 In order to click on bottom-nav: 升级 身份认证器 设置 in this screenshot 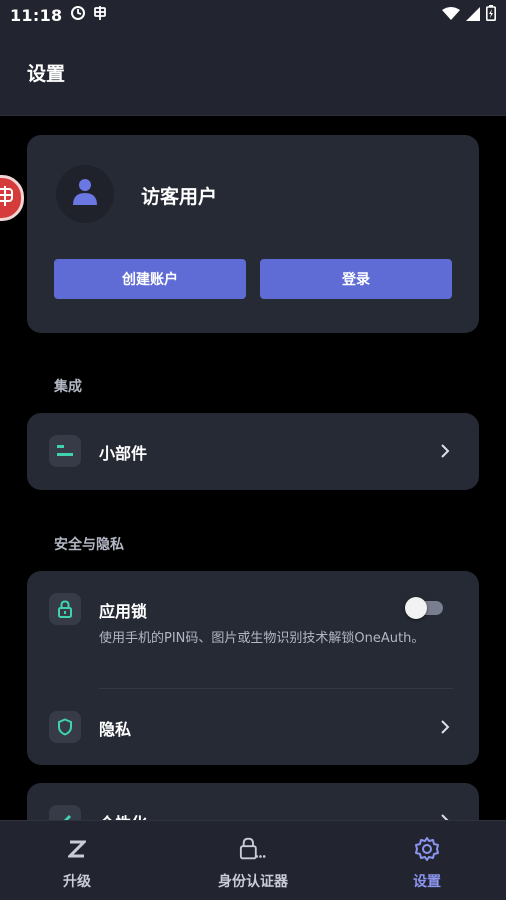, I will do `click(253, 860)`.